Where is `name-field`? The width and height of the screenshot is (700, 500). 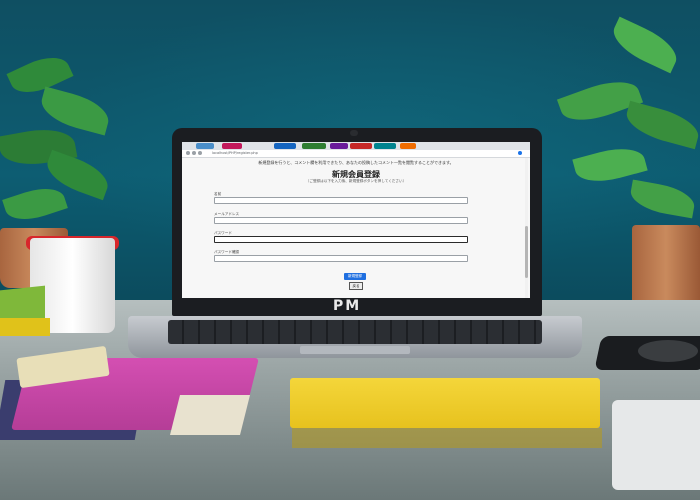
name-field is located at coordinates (341, 200).